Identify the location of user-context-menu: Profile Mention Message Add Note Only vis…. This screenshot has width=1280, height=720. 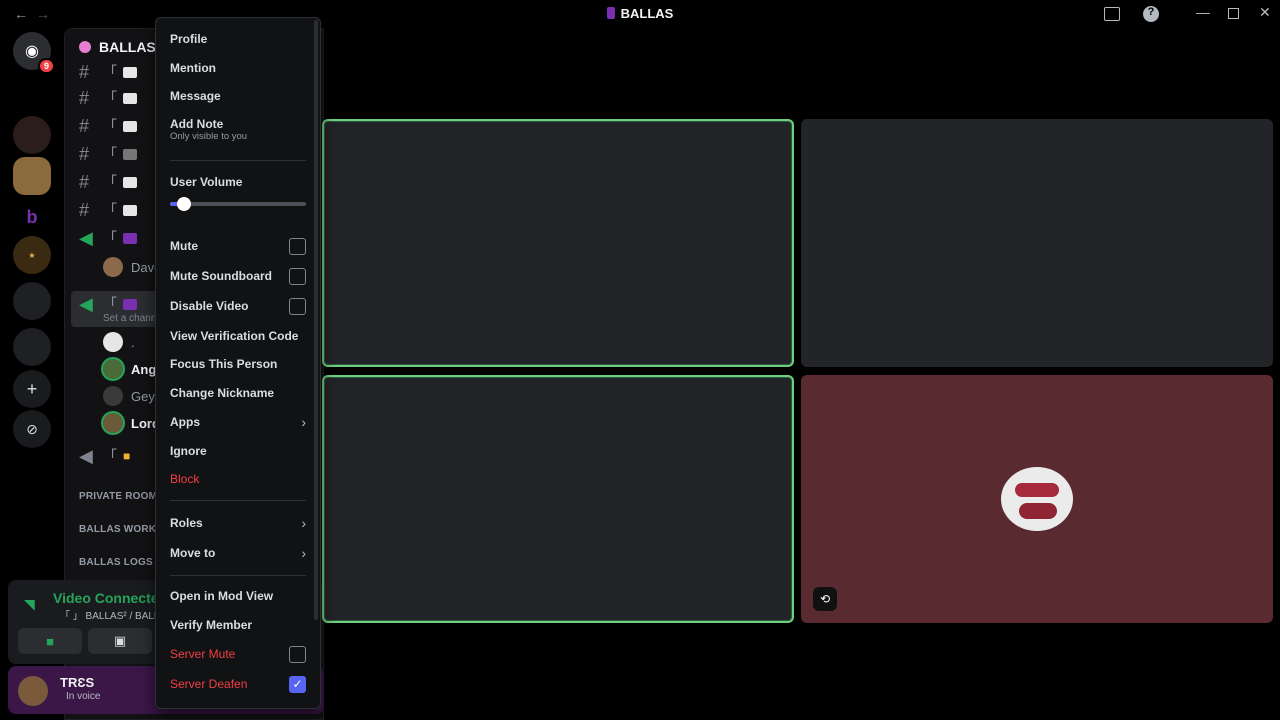
(238, 363).